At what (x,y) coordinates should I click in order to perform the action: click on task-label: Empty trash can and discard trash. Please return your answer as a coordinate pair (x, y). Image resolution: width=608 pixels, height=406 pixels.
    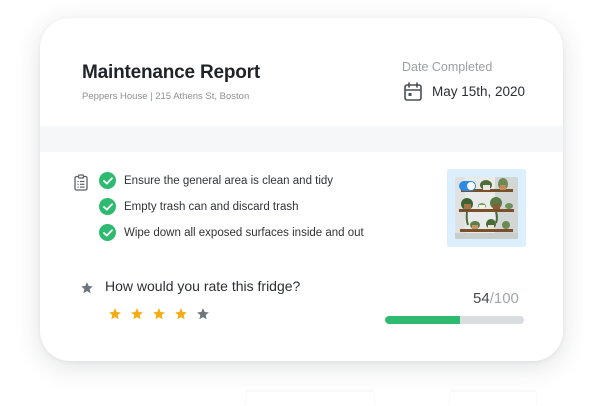
    Looking at the image, I should click on (211, 206).